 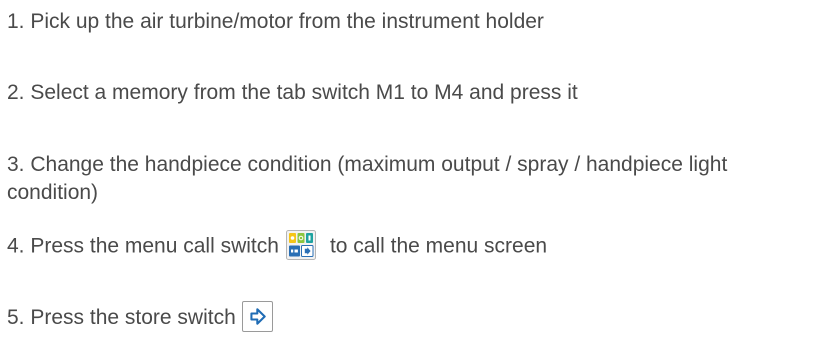 I want to click on store-switch-icon, so click(x=257, y=316).